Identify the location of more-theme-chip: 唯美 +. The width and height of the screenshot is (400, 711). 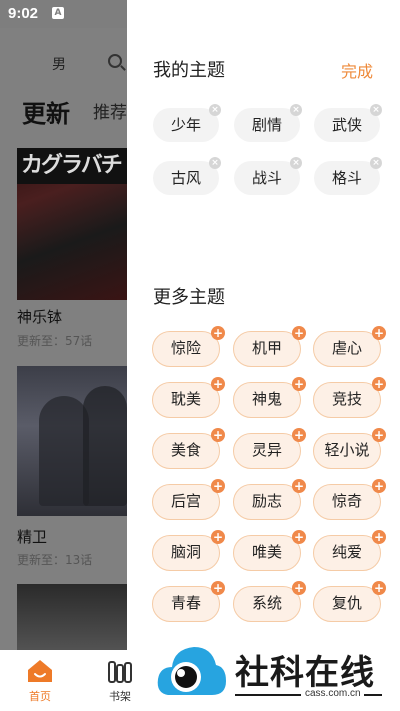
(269, 550).